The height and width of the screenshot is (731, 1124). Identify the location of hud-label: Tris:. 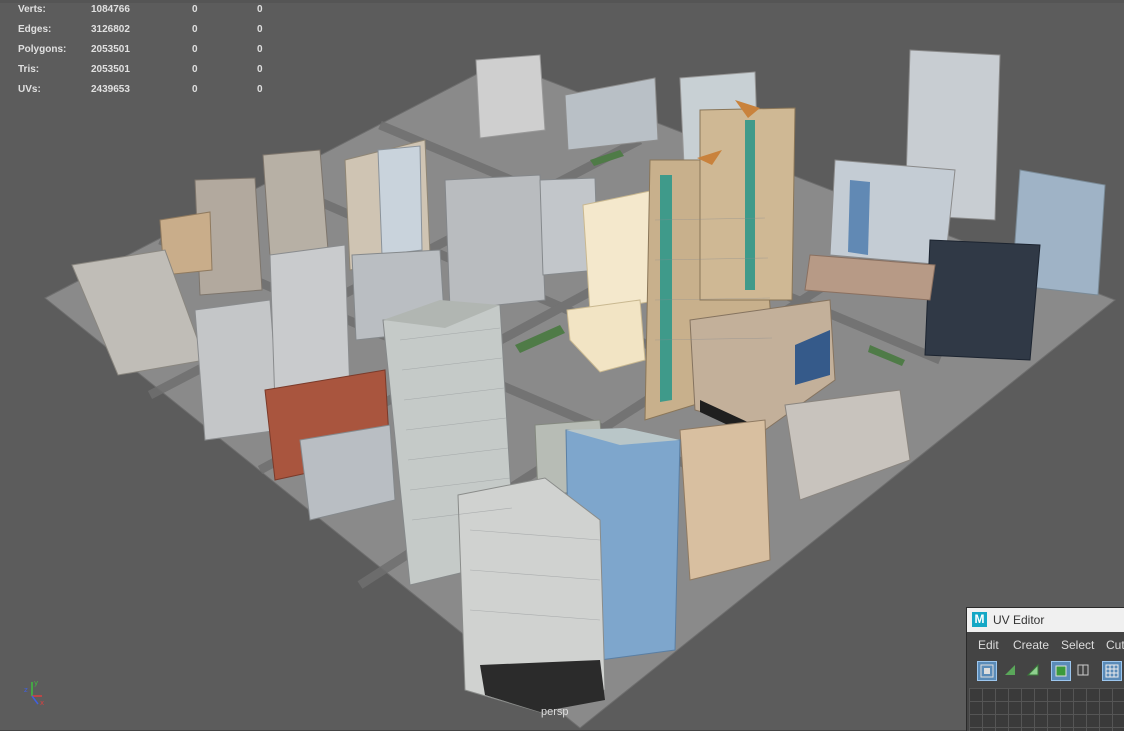
(29, 69).